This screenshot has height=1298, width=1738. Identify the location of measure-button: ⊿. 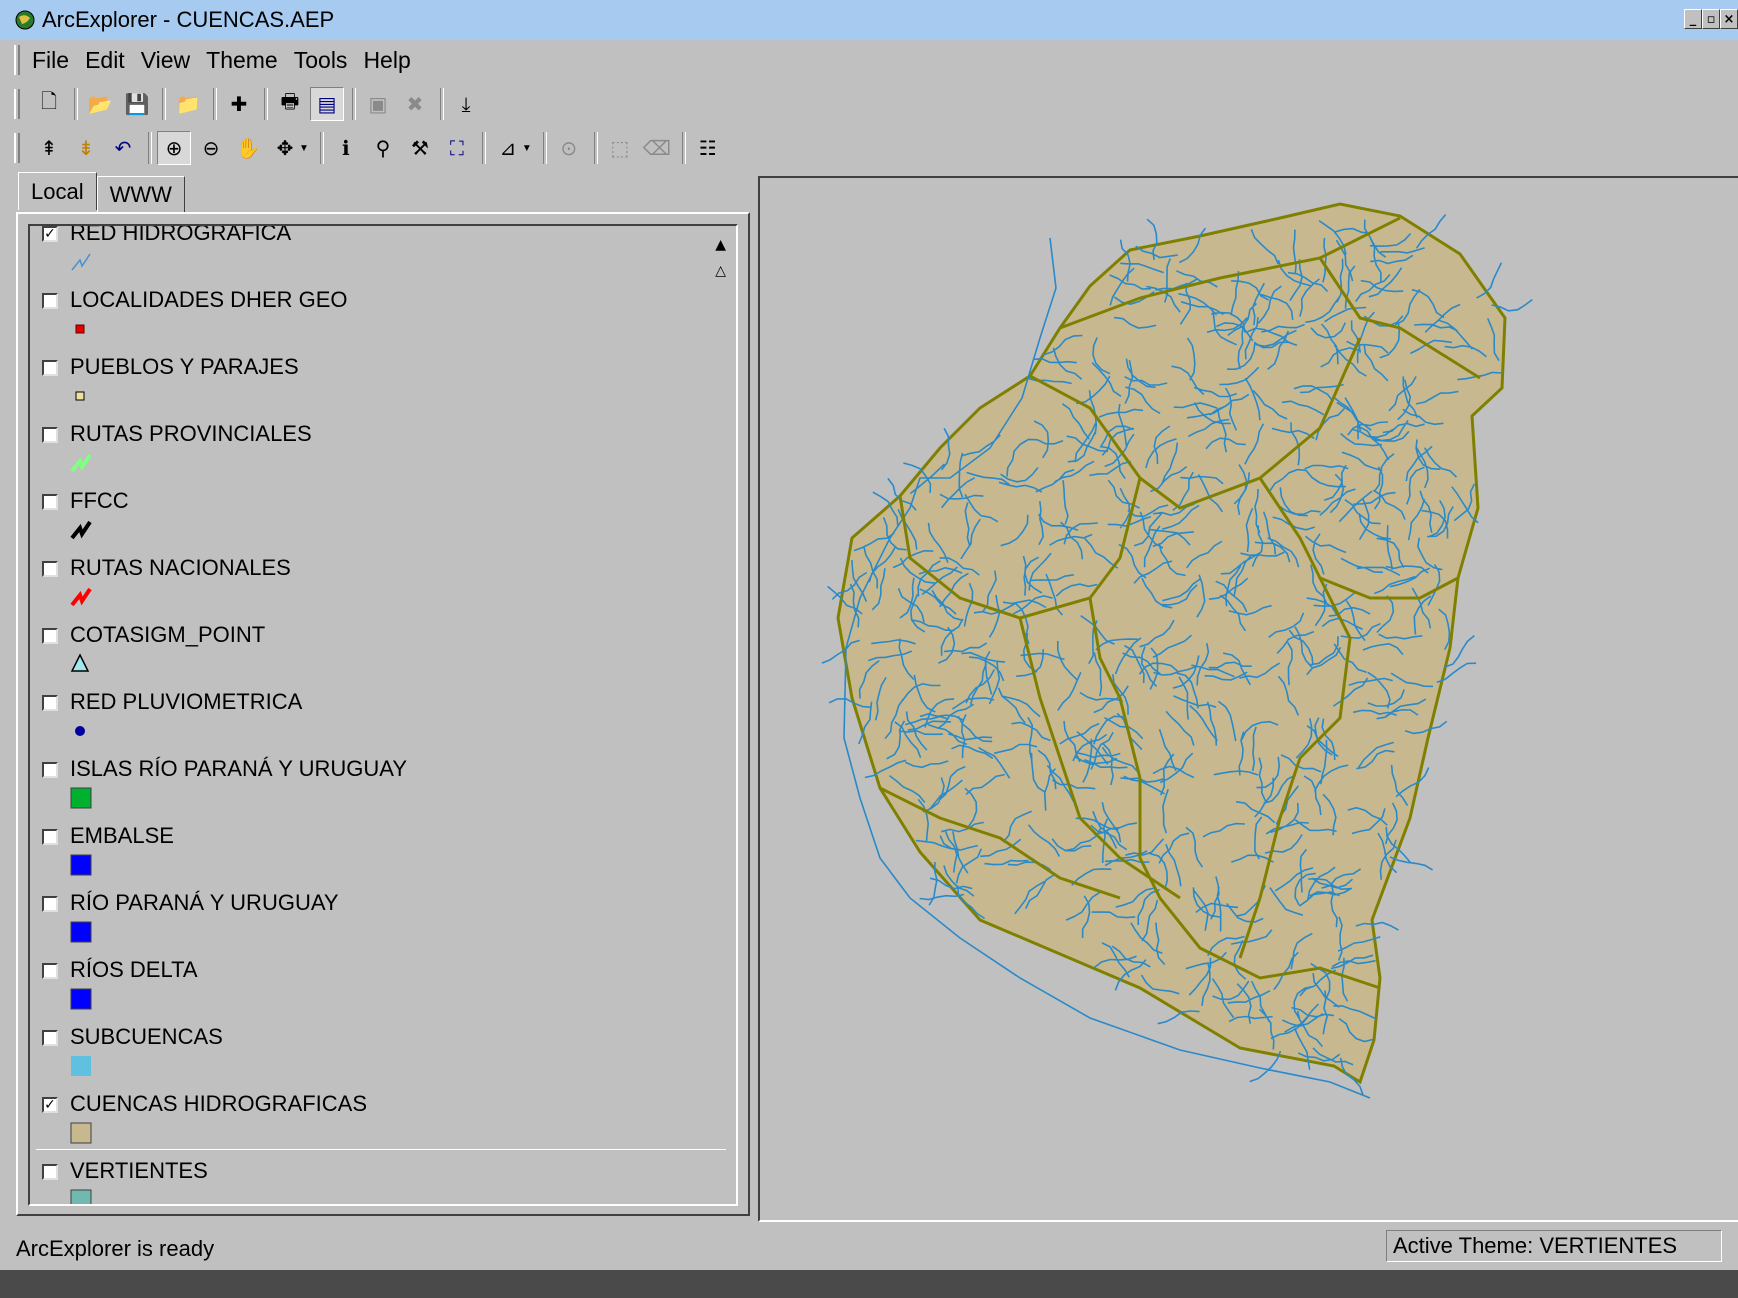
(508, 148).